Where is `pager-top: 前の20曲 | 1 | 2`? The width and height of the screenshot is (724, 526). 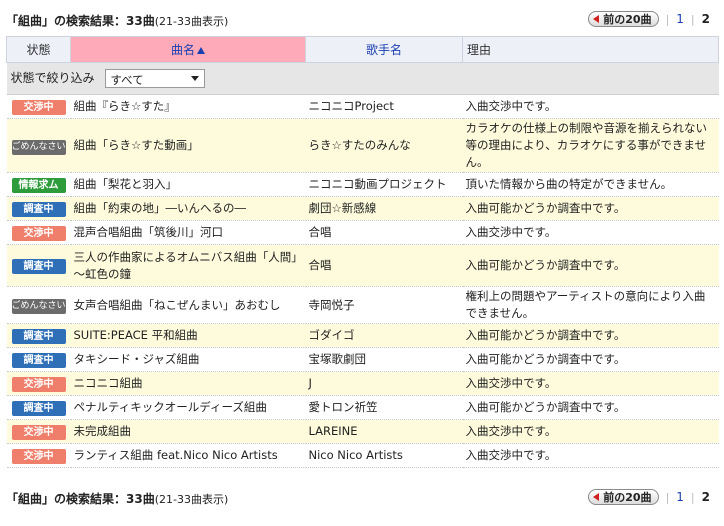 pager-top: 前の20曲 | 1 | 2 is located at coordinates (649, 19).